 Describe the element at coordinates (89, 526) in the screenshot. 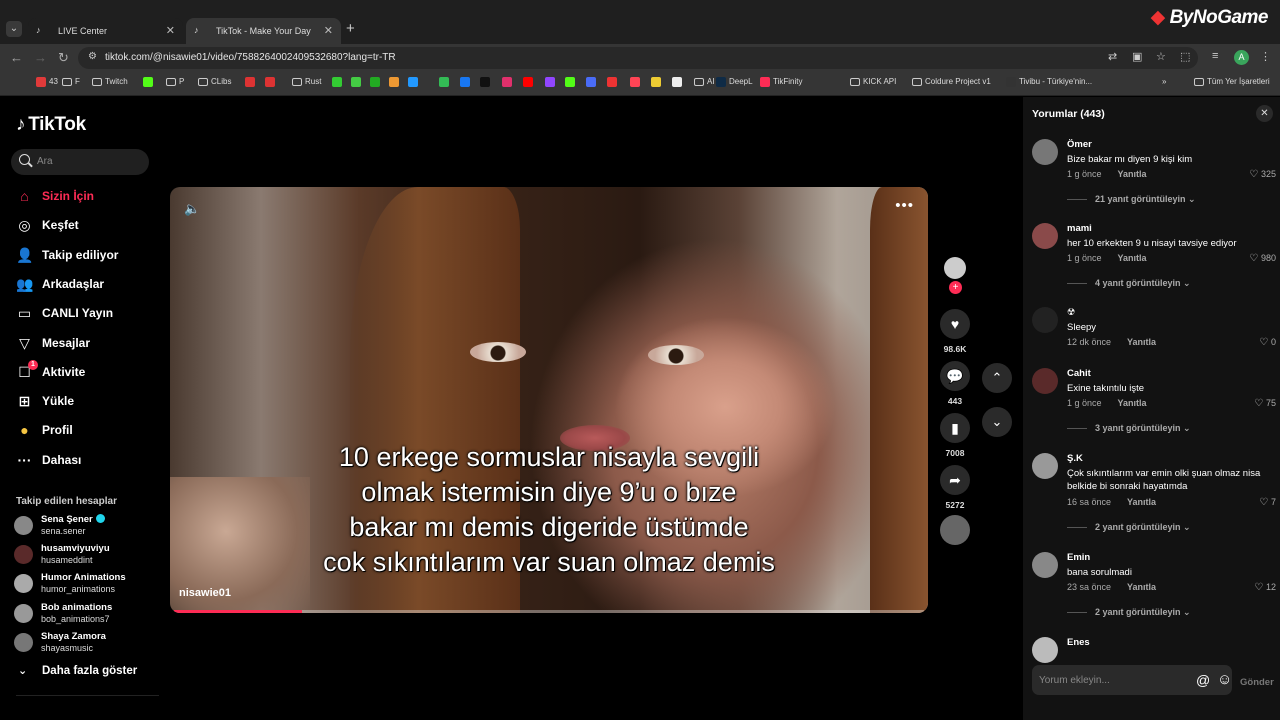

I see `following-account: Sena Şener sena.sener` at that location.